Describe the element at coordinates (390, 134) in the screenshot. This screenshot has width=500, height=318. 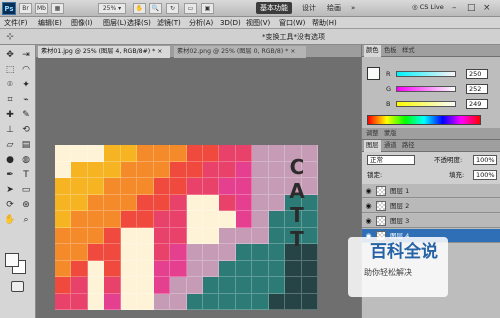
I see `tab-masks: 蒙版` at that location.